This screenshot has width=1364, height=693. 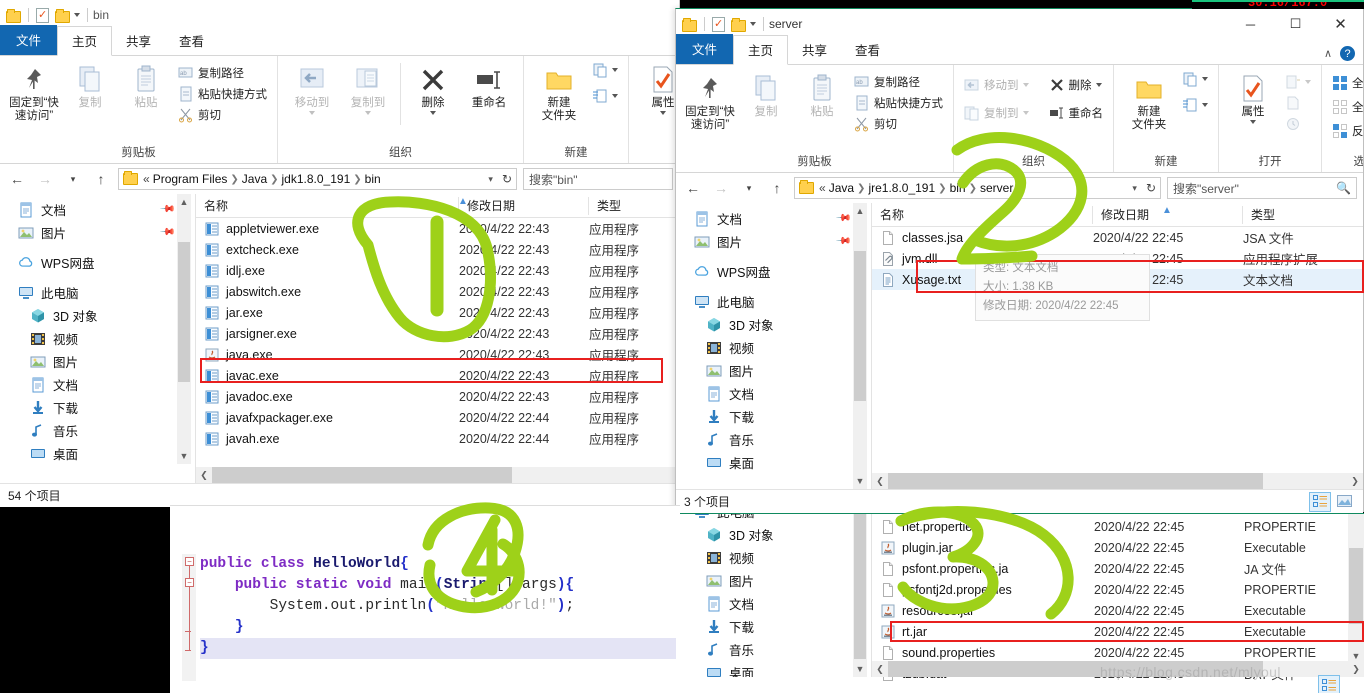 What do you see at coordinates (983, 590) in the screenshot?
I see `file-name-cell: psfontj2d.properties` at bounding box center [983, 590].